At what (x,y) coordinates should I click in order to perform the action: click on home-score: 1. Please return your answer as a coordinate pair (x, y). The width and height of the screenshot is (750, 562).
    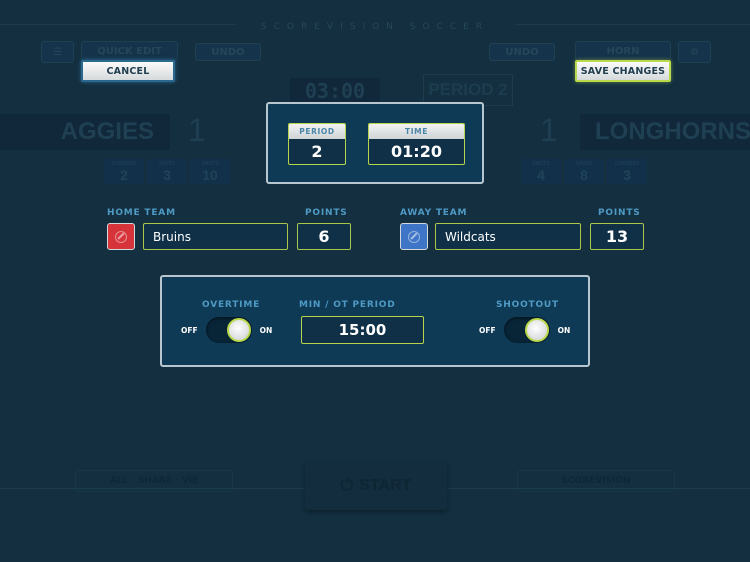
    Looking at the image, I should click on (197, 130).